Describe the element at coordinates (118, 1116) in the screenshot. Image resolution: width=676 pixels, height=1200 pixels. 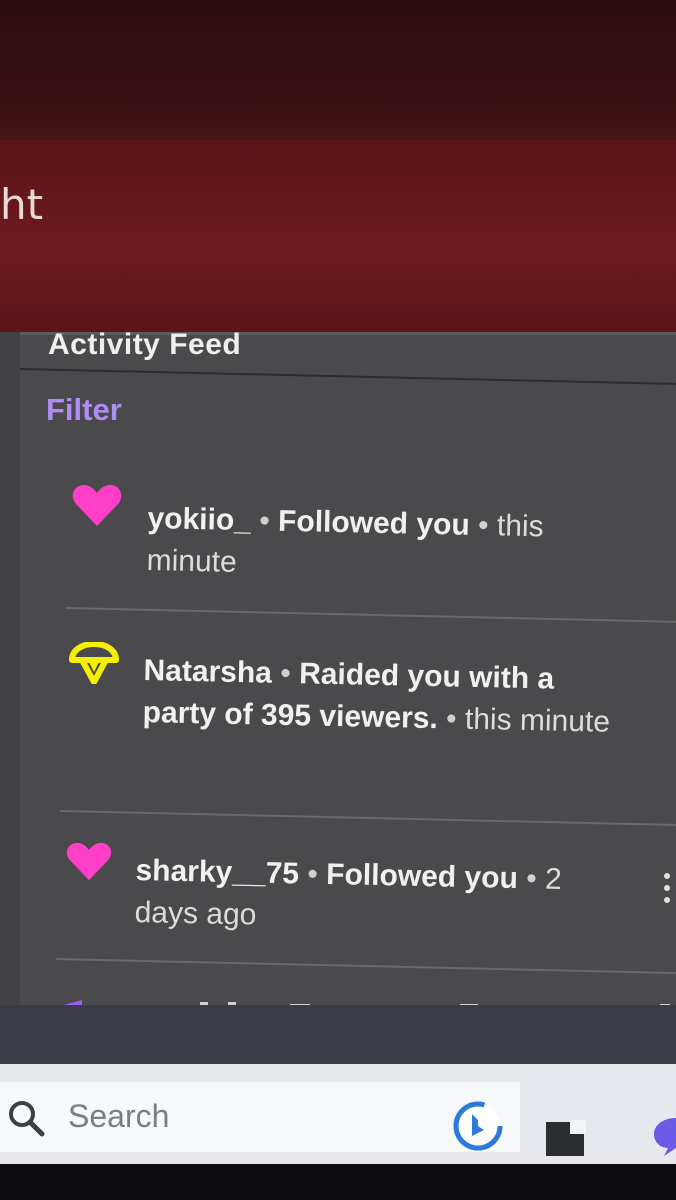
I see `taskbar-search-input: Search` at that location.